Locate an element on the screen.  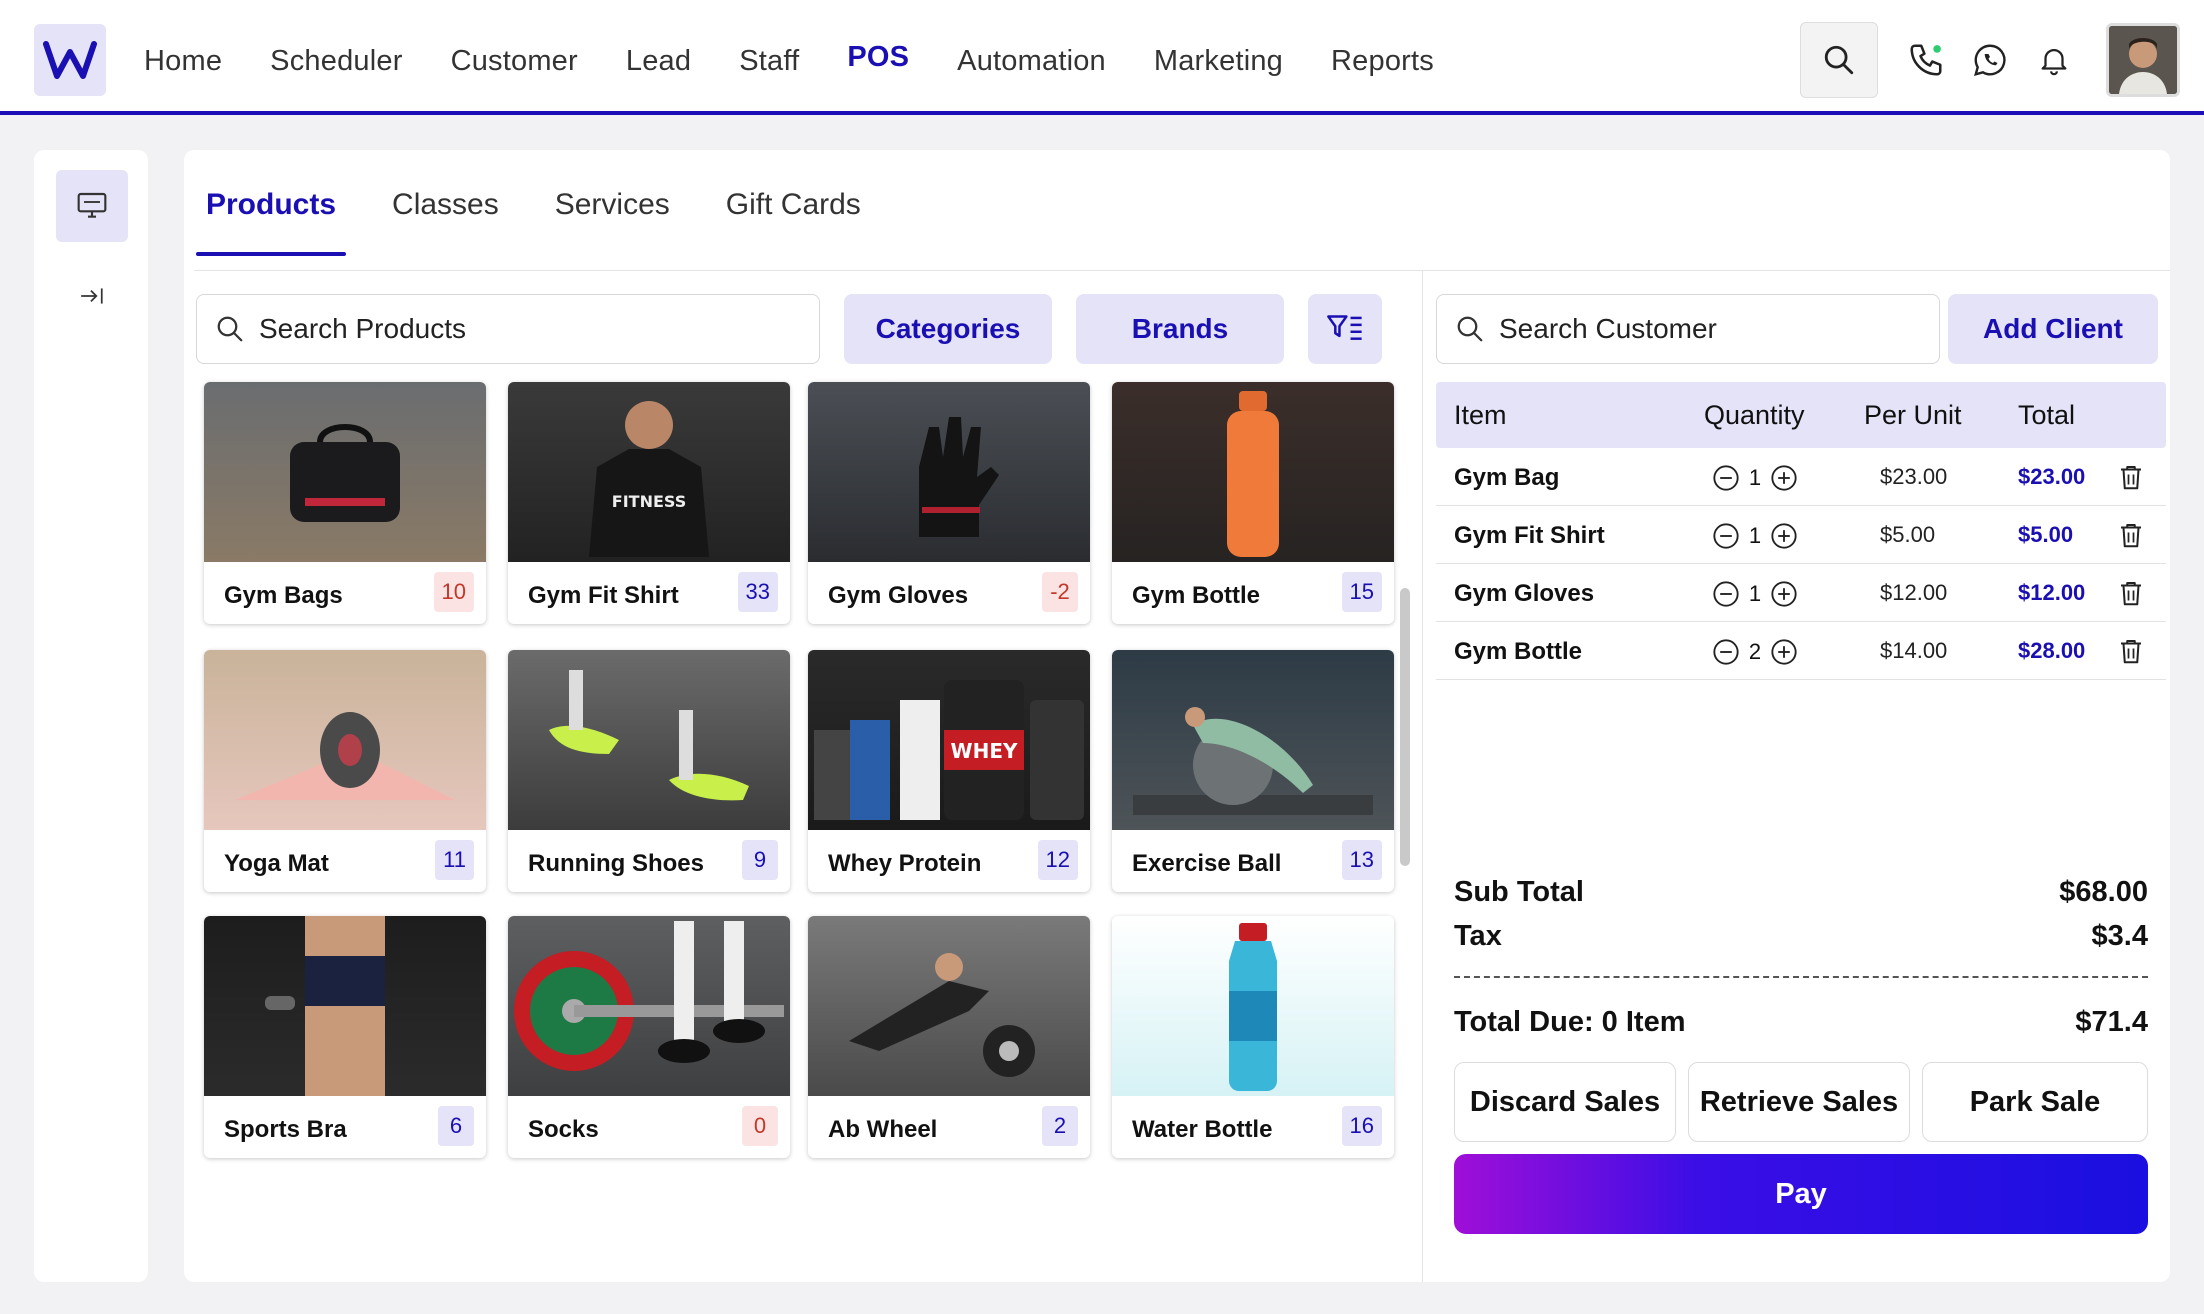
nav-staff: Staff is located at coordinates (769, 61).